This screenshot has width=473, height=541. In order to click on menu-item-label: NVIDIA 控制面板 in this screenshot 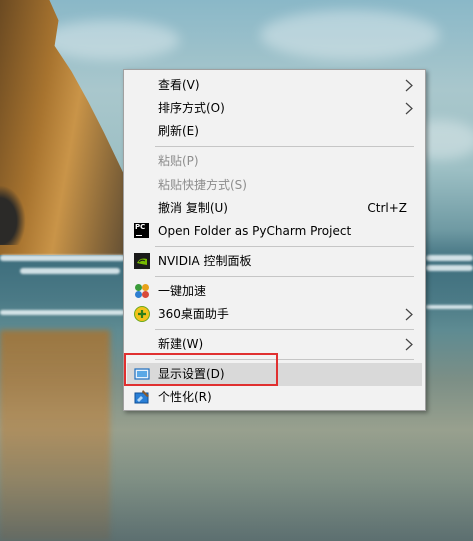, I will do `click(205, 261)`.